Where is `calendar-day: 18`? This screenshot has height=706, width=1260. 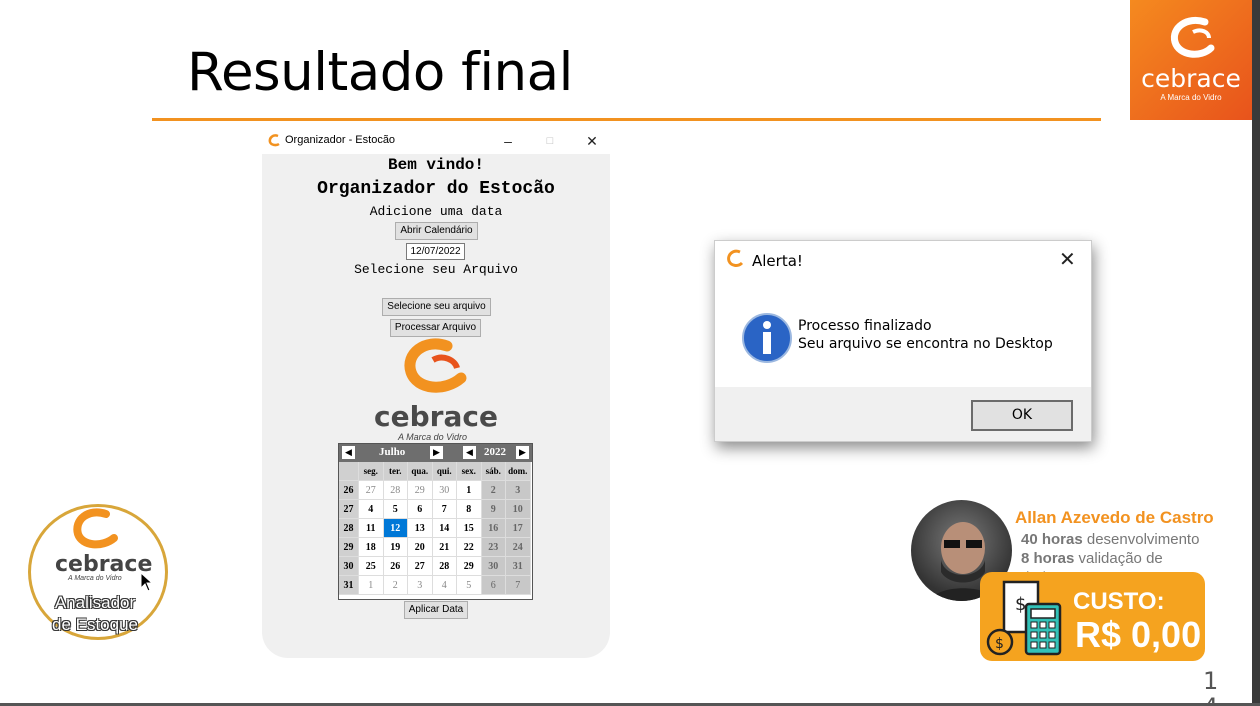
calendar-day: 18 is located at coordinates (371, 547).